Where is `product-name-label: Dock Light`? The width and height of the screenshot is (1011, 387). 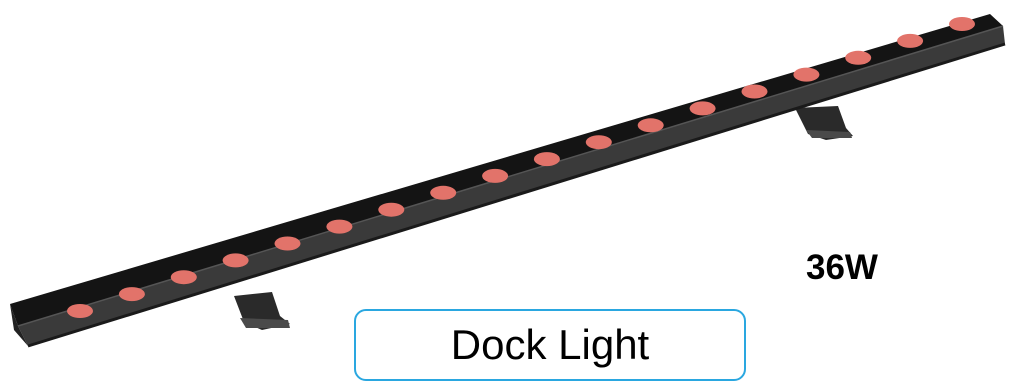
product-name-label: Dock Light is located at coordinates (550, 344).